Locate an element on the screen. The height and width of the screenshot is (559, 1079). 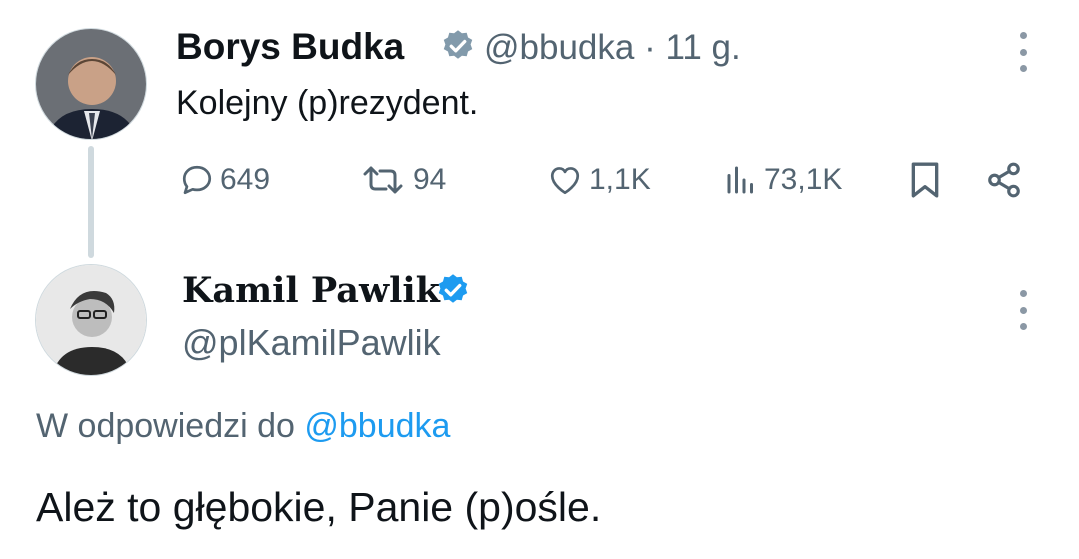
reply-button: 649 is located at coordinates (224, 180).